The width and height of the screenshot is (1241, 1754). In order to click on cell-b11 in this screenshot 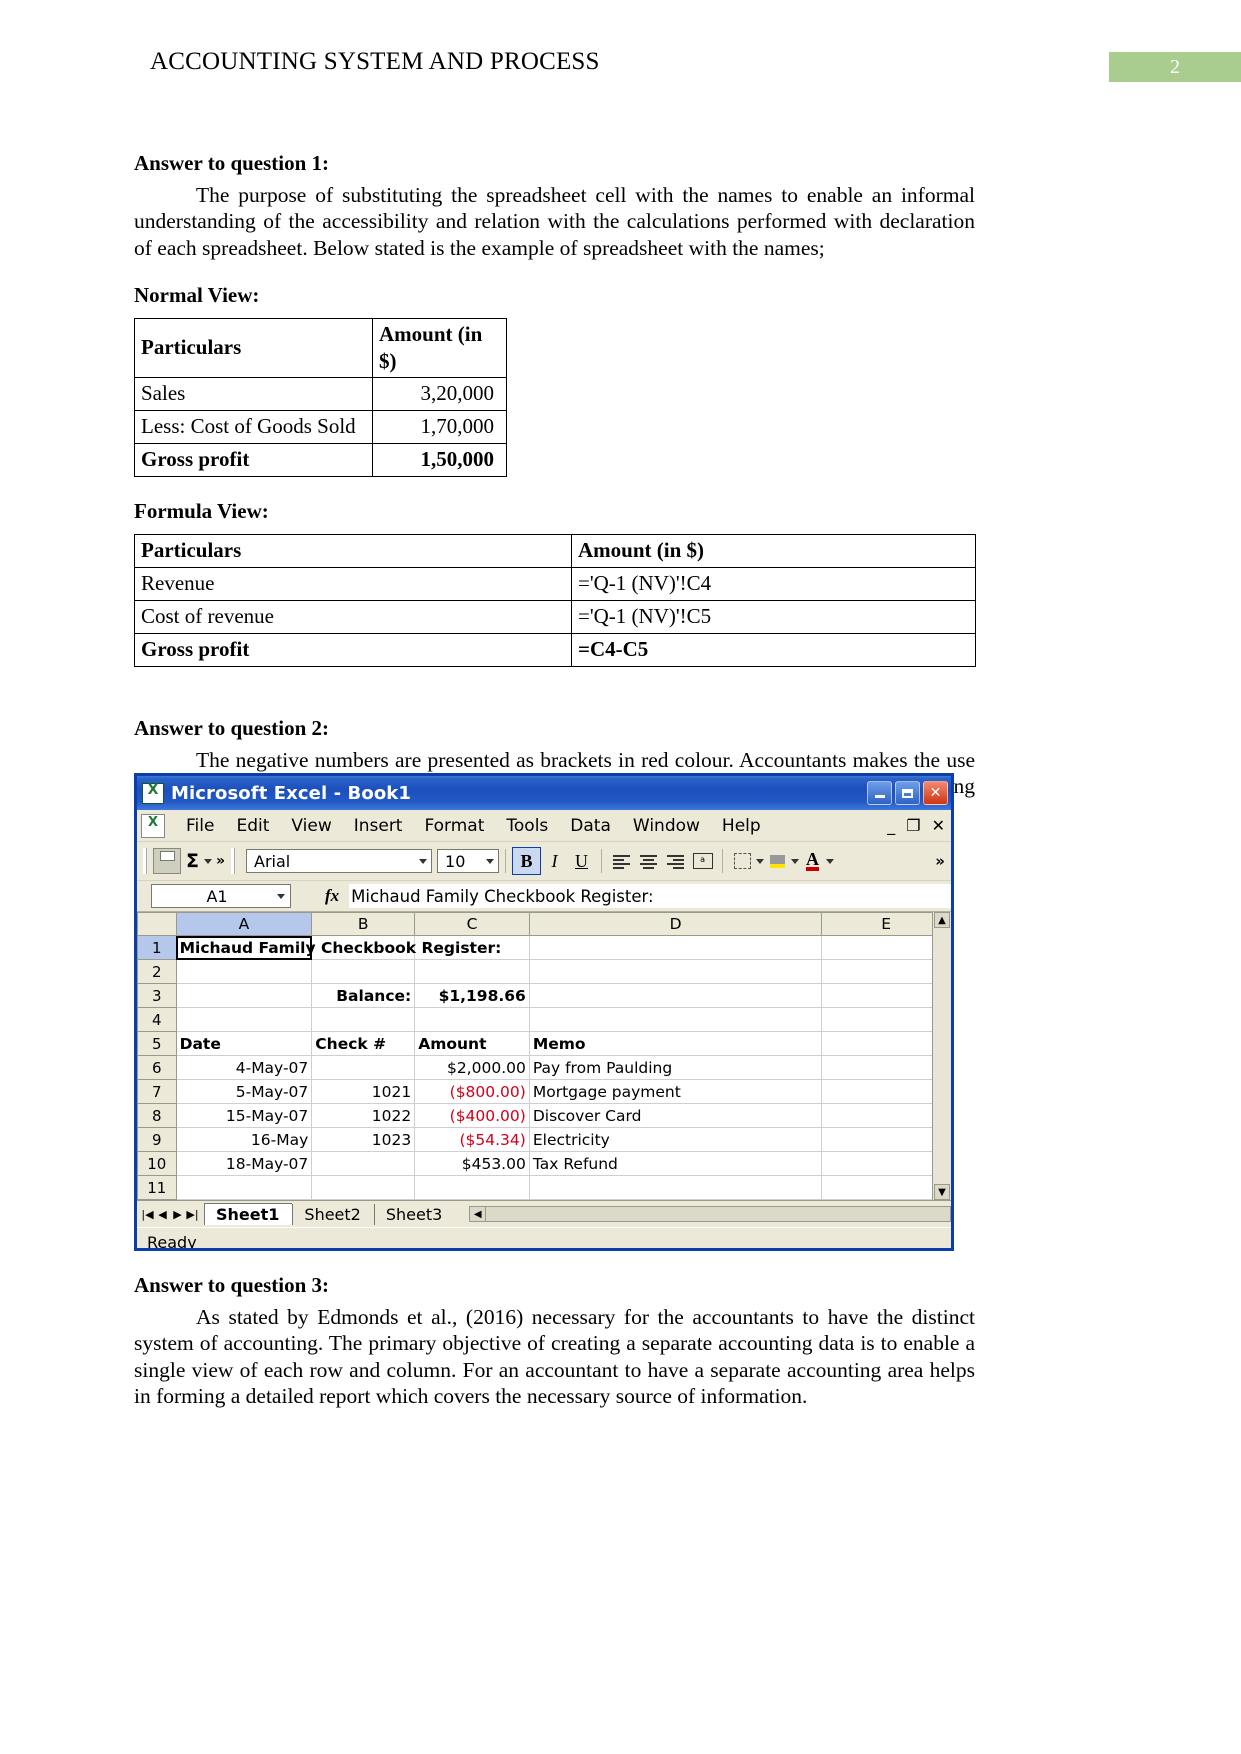, I will do `click(363, 1187)`.